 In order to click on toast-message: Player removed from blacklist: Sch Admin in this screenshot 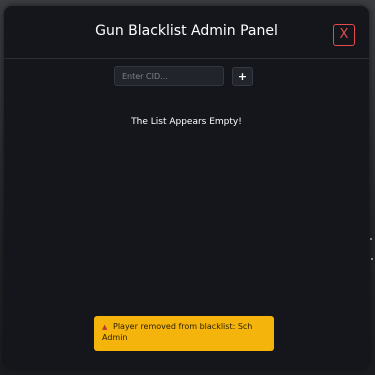, I will do `click(177, 332)`.